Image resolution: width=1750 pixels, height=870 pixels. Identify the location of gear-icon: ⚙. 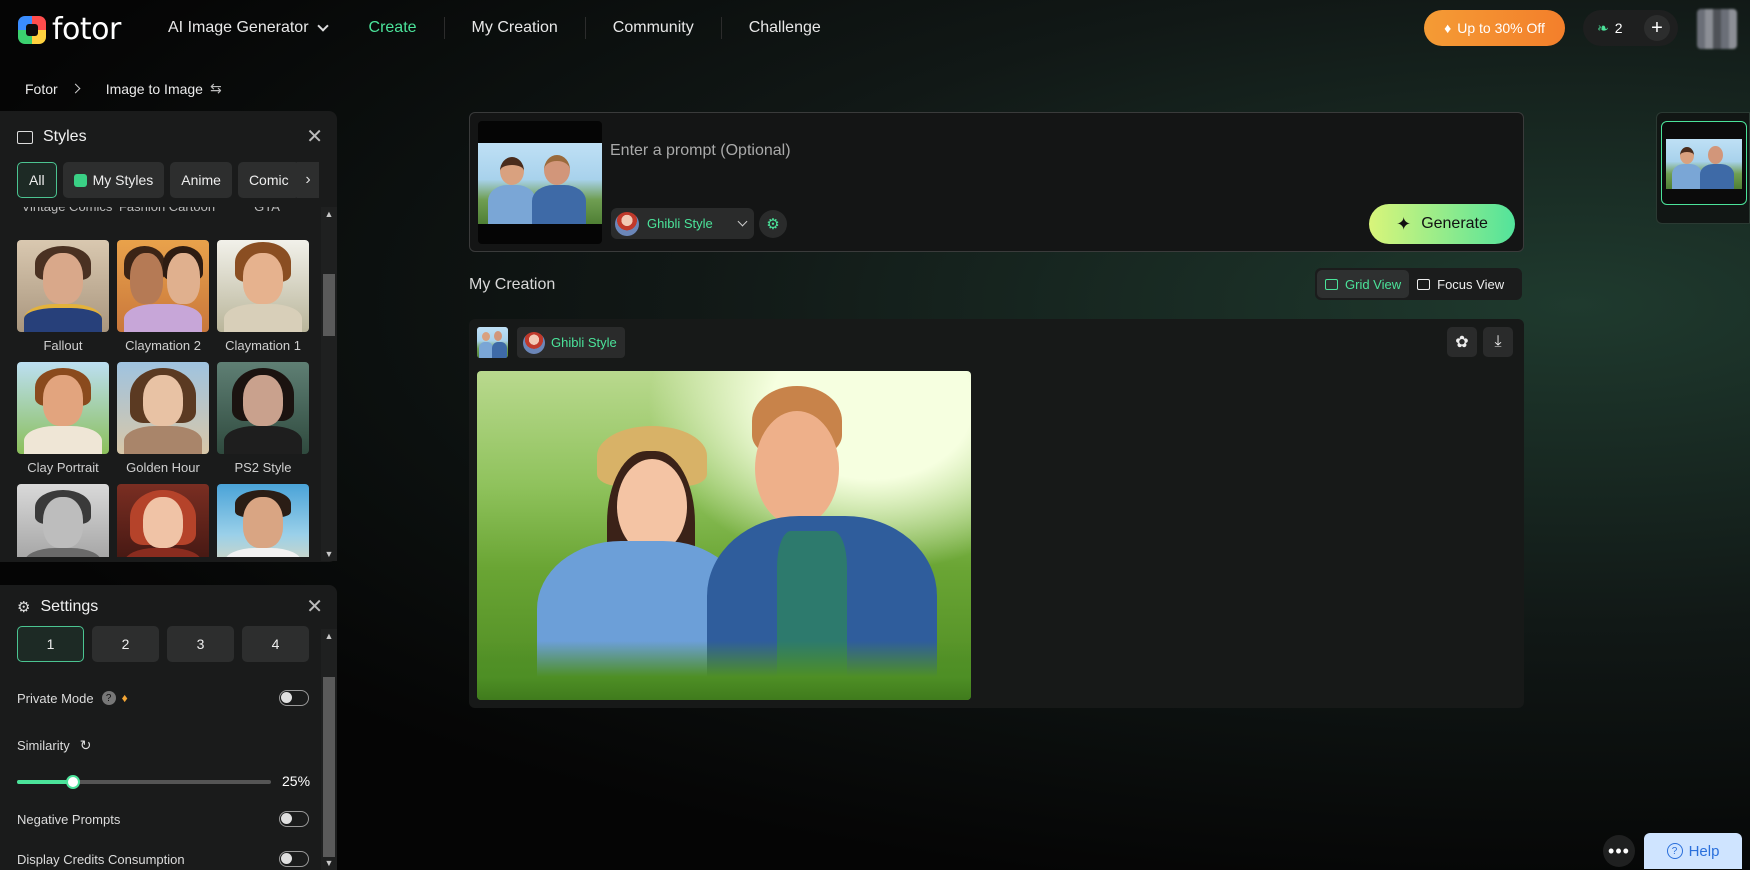
(773, 224).